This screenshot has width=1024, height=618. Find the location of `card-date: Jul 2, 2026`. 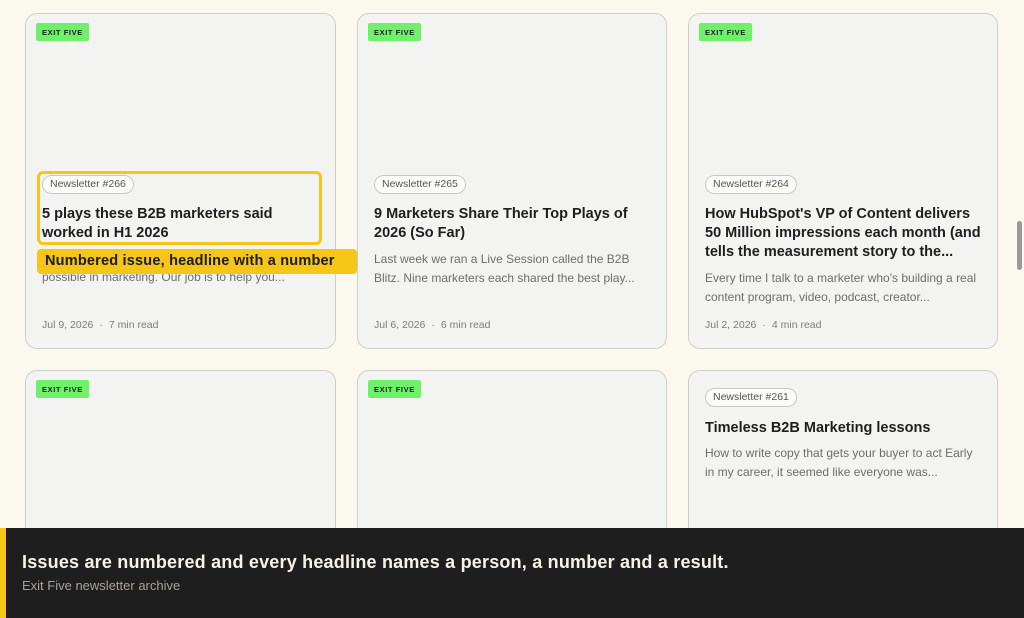

card-date: Jul 2, 2026 is located at coordinates (731, 325).